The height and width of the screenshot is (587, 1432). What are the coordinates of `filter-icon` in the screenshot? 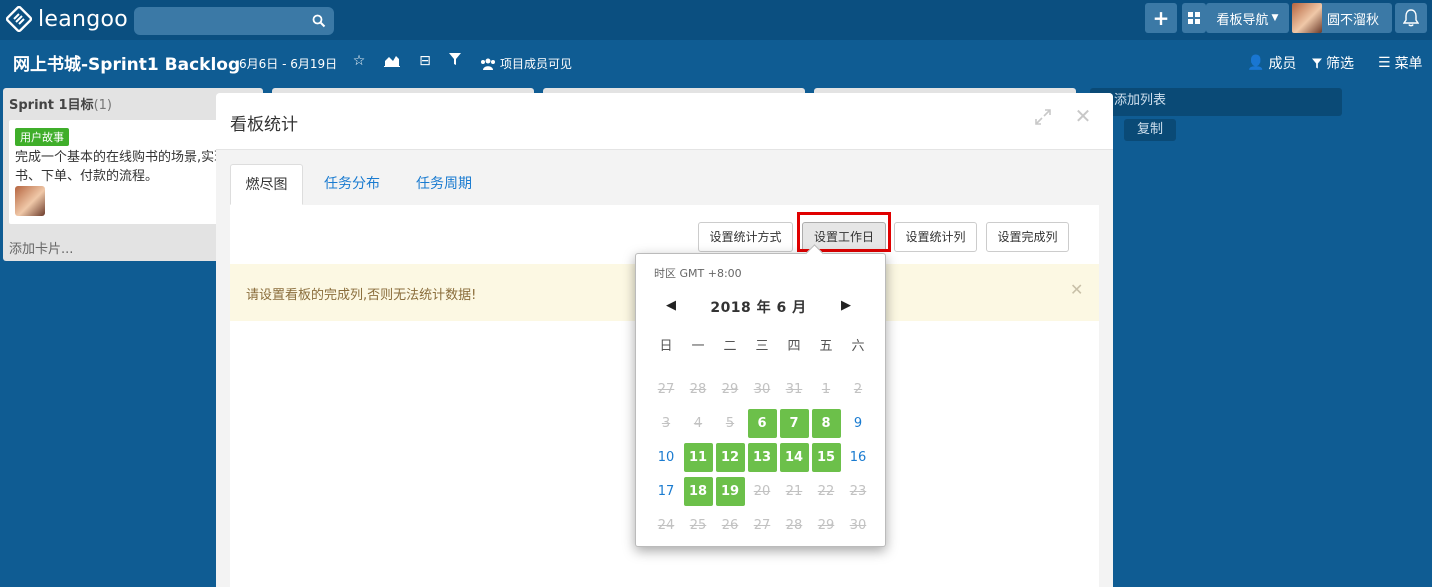 It's located at (455, 61).